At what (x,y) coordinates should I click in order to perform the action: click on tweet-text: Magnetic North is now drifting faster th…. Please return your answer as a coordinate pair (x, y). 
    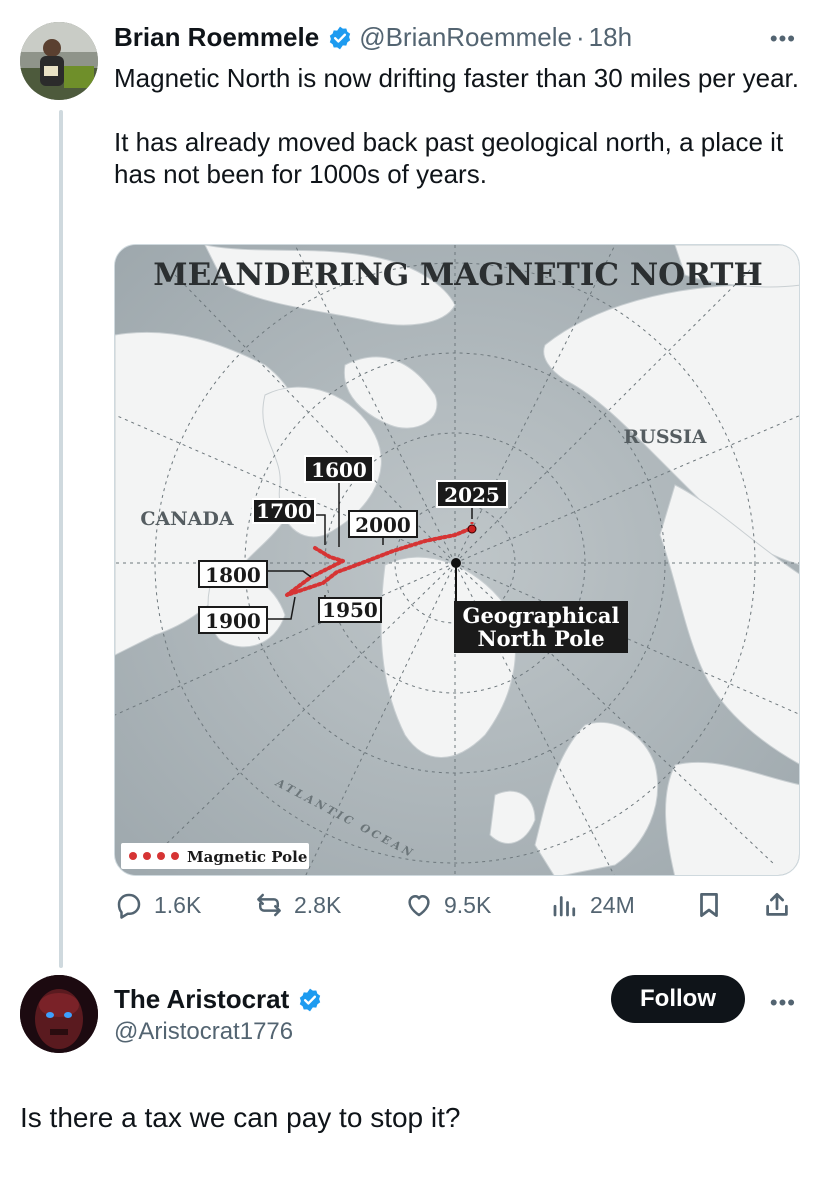
    Looking at the image, I should click on (459, 126).